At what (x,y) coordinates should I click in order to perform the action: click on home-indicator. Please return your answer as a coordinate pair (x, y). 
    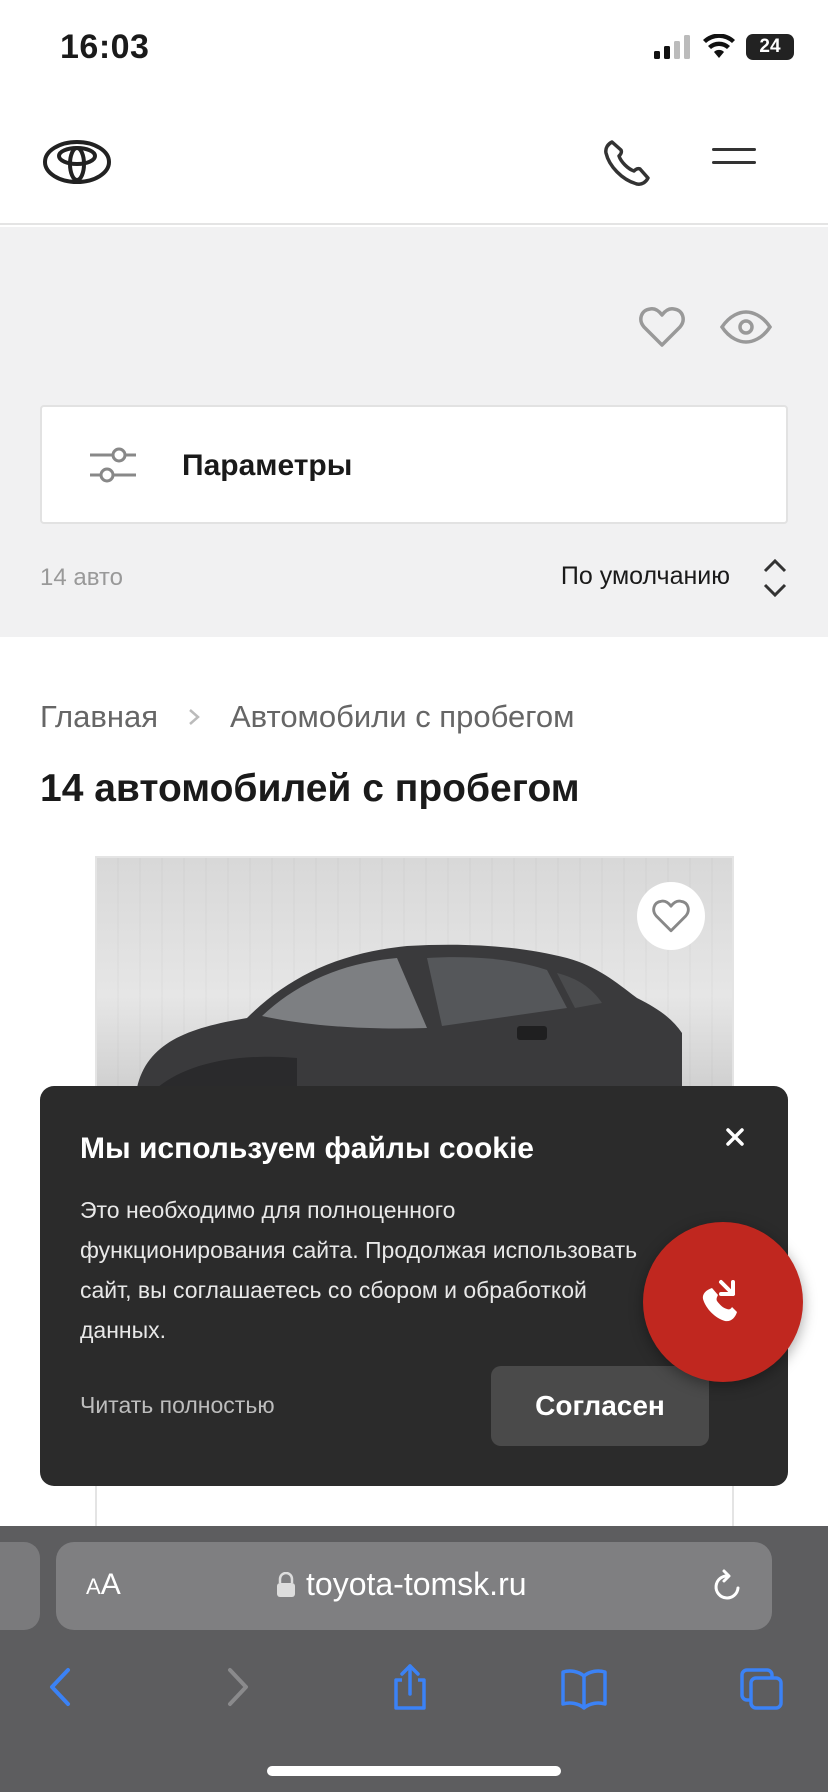
    Looking at the image, I should click on (414, 1771).